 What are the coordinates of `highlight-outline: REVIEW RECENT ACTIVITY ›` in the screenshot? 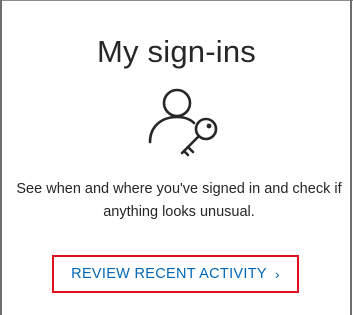 It's located at (175, 274).